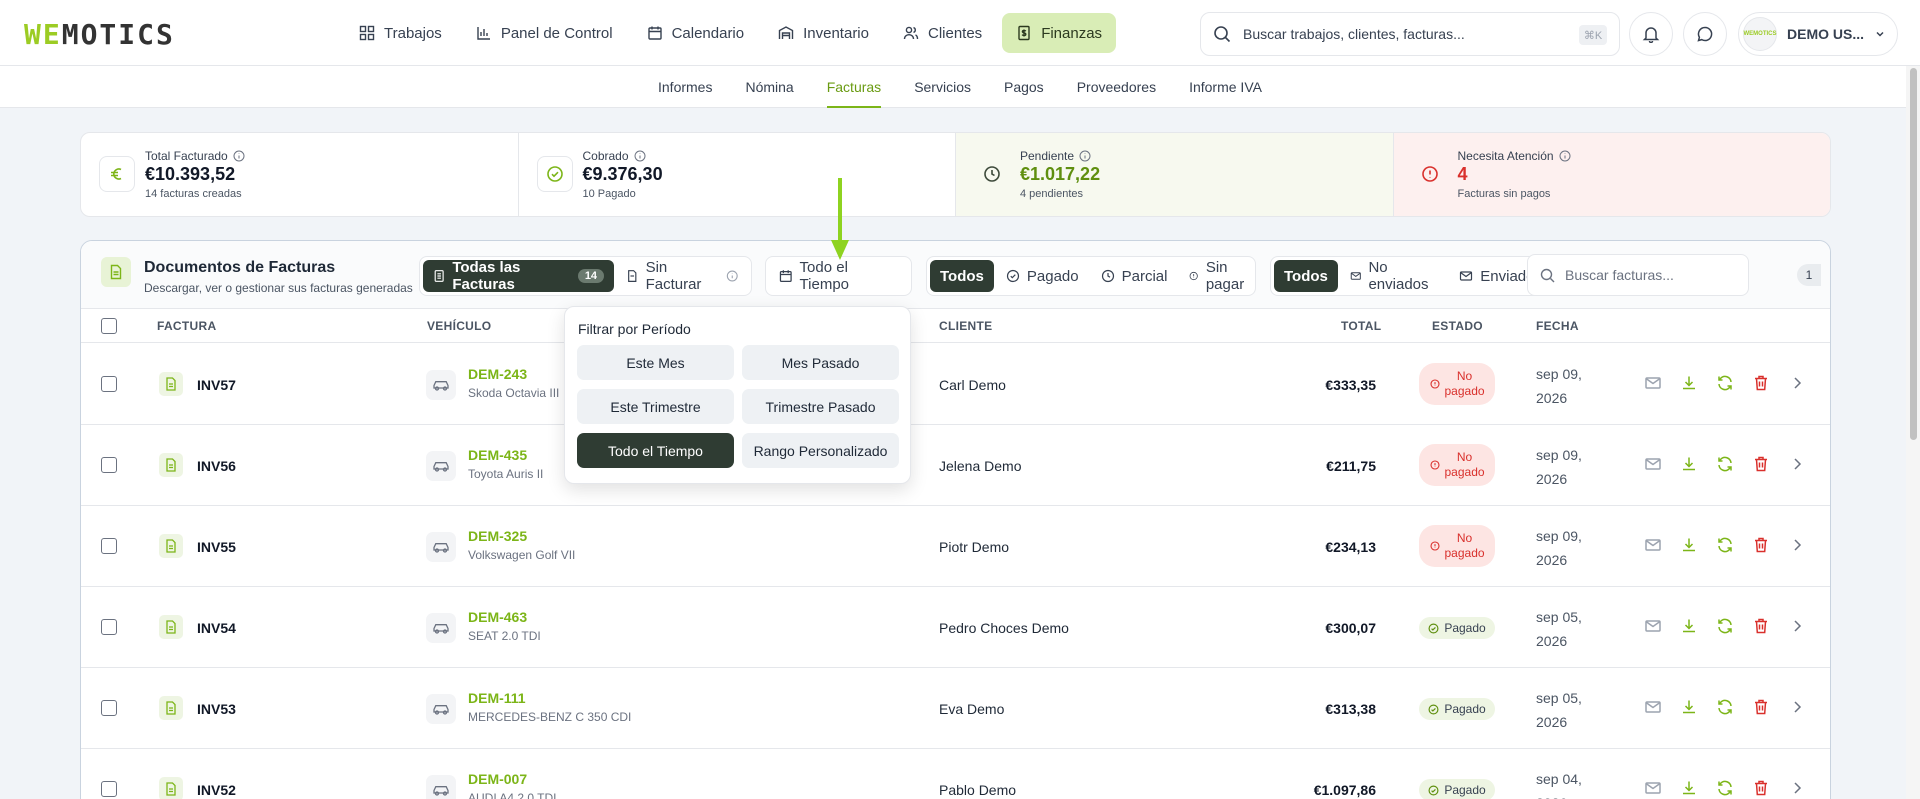 The height and width of the screenshot is (799, 1920). What do you see at coordinates (820, 450) in the screenshot?
I see `period-rango-personalizado: Rango Personalizado` at bounding box center [820, 450].